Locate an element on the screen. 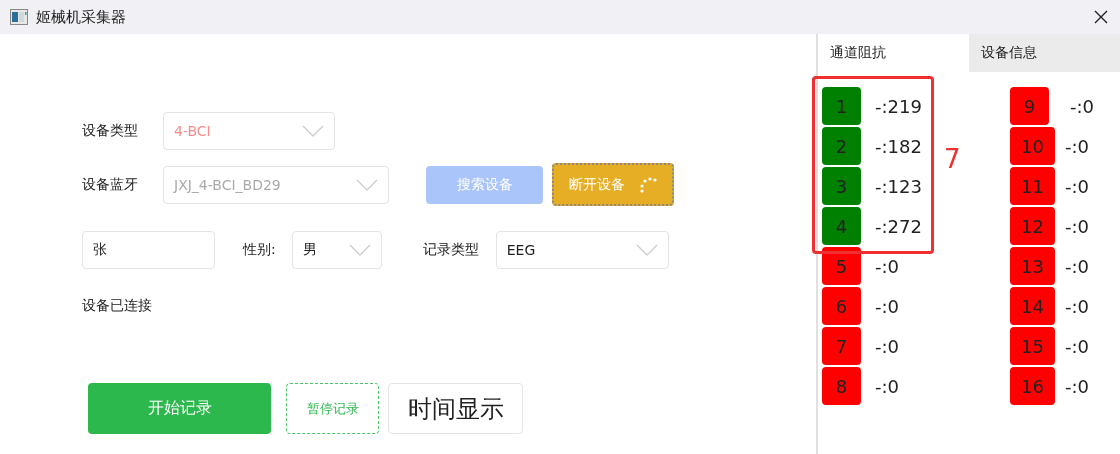  channel-badge: 13 is located at coordinates (1032, 266).